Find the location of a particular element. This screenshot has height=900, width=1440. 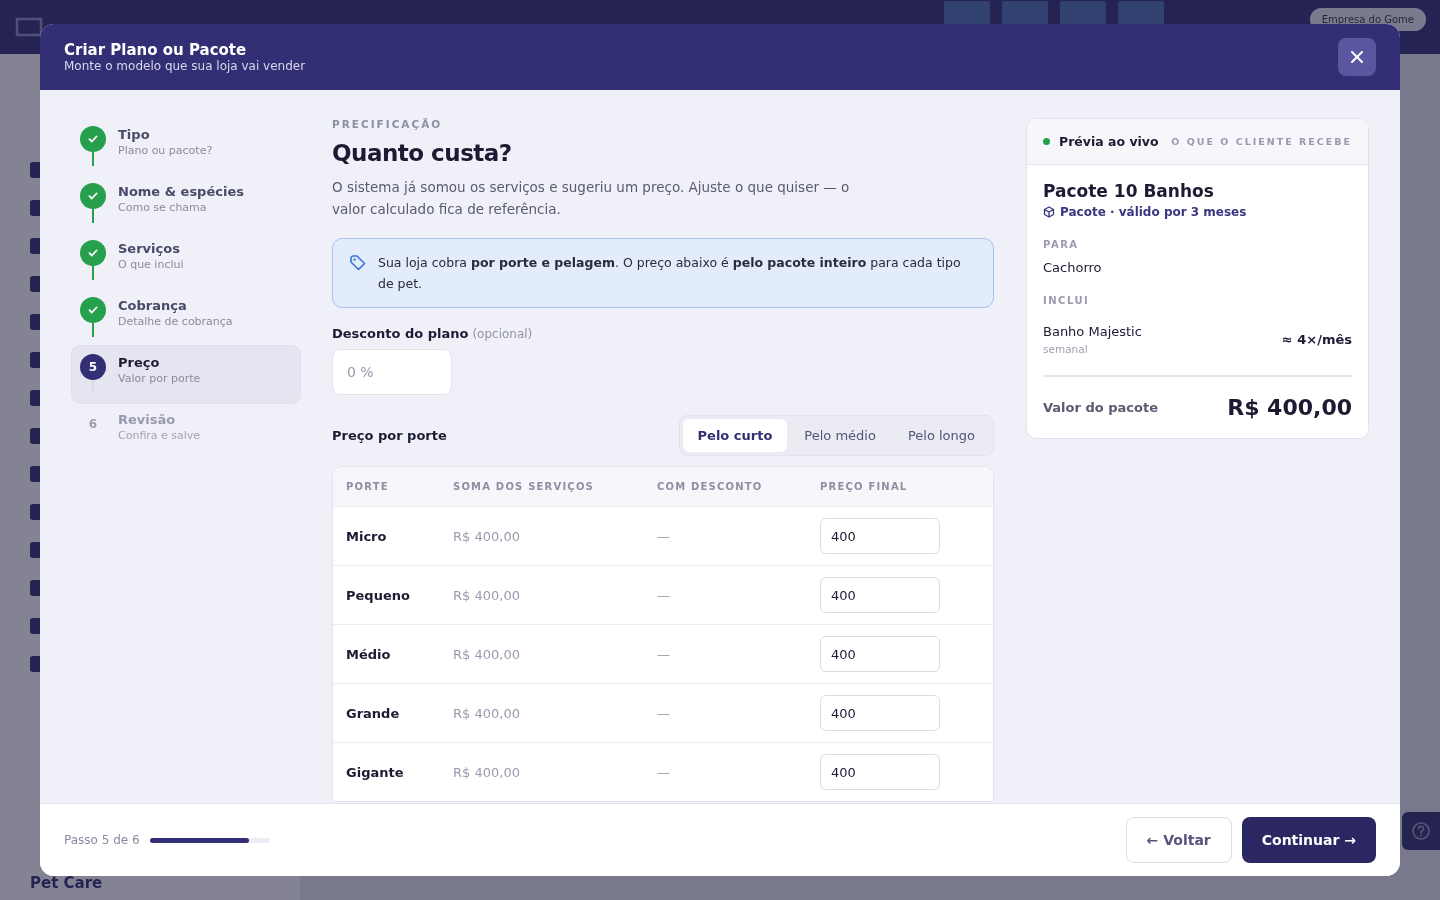

step-subtitle: Confira e salve is located at coordinates (159, 435).